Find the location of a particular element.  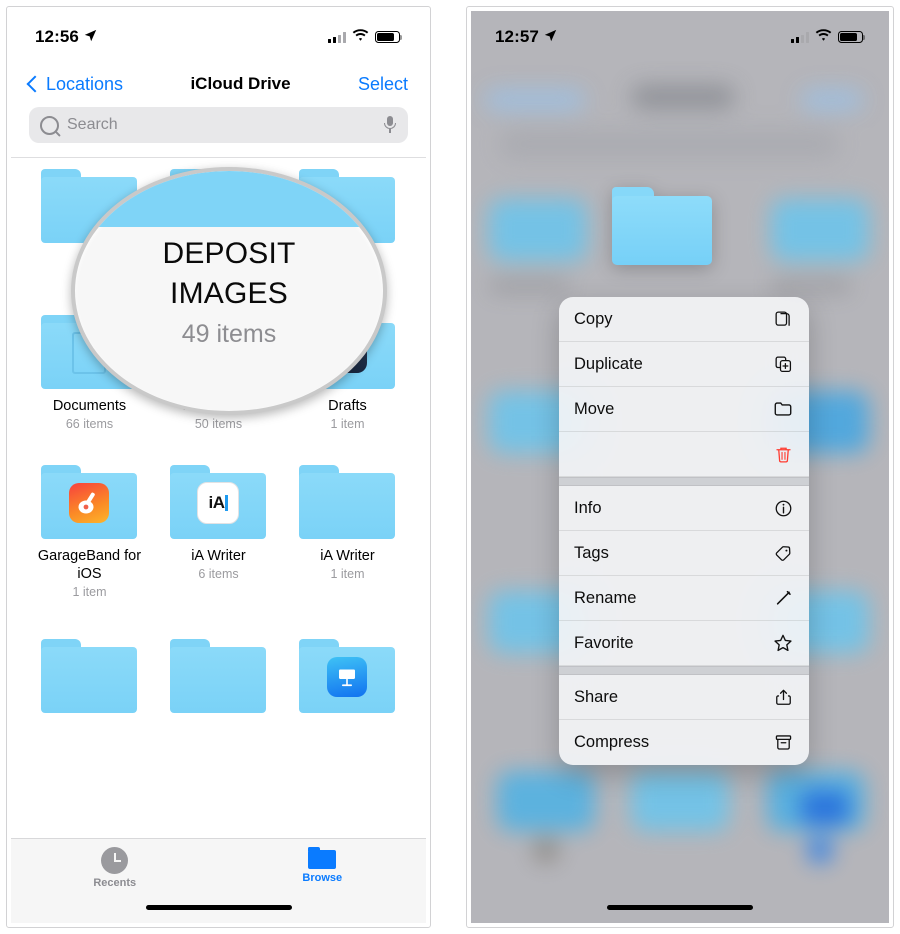

file-row is located at coordinates (218, 680).